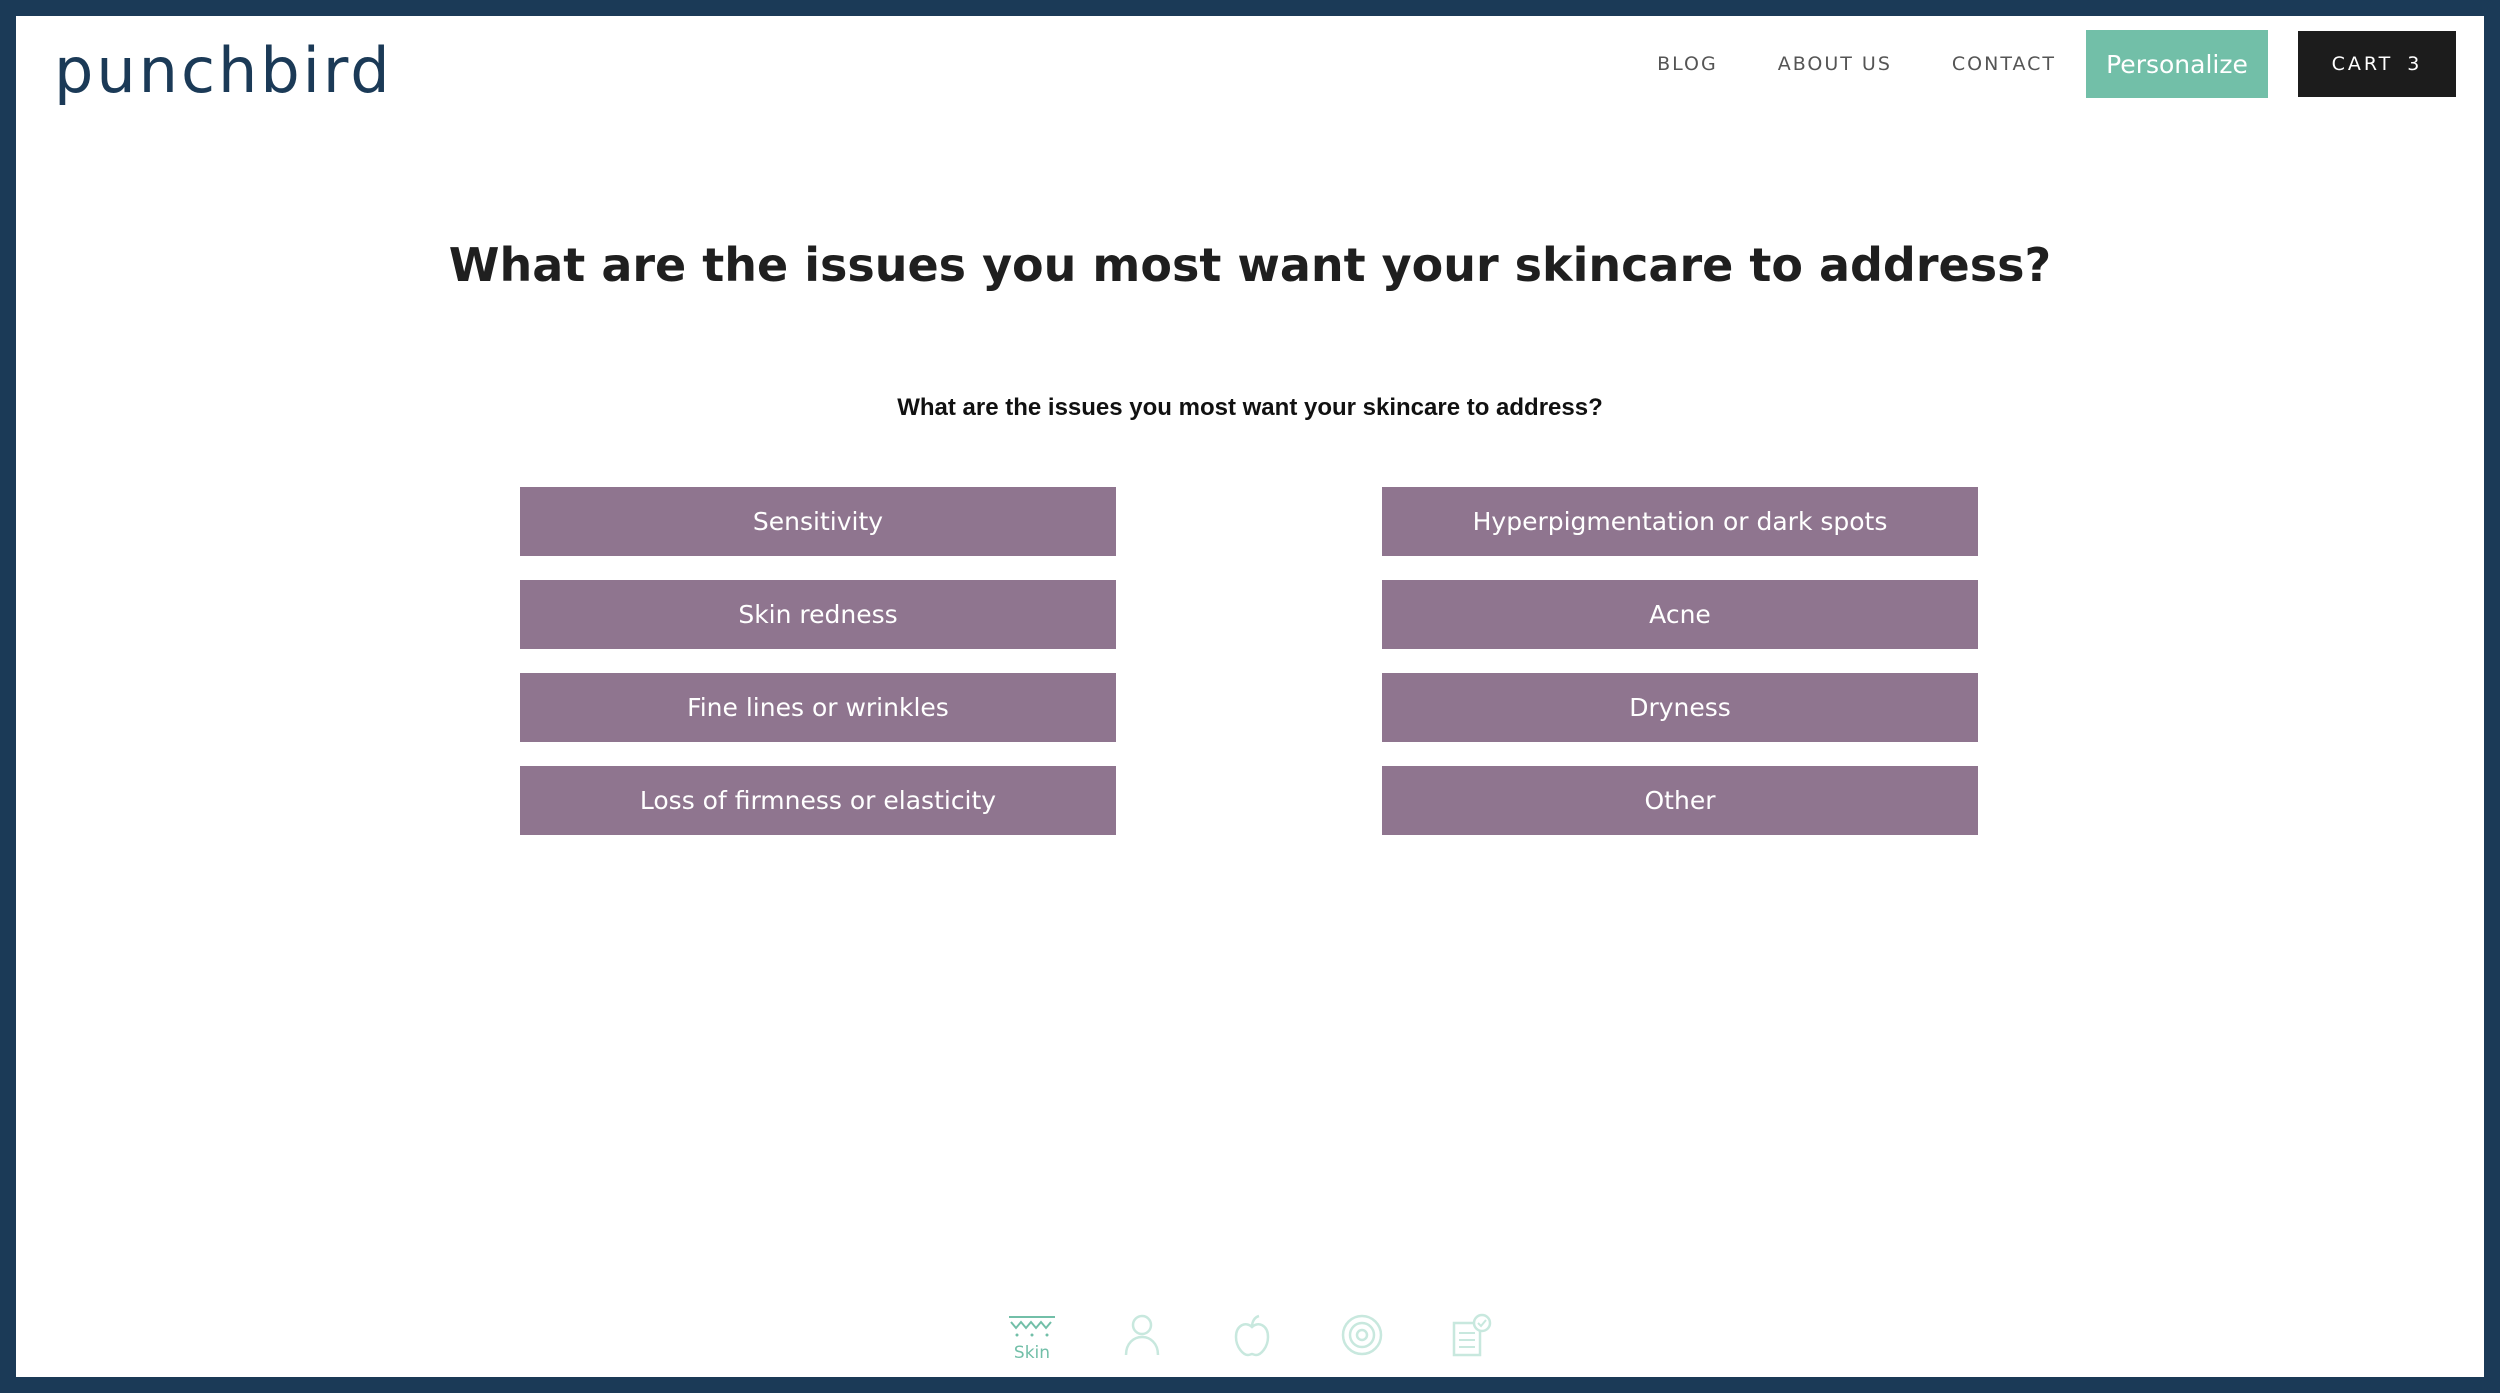  I want to click on top-nav: BLOG ABOUT US CONTACT Personalize CART 3, so click(2056, 64).